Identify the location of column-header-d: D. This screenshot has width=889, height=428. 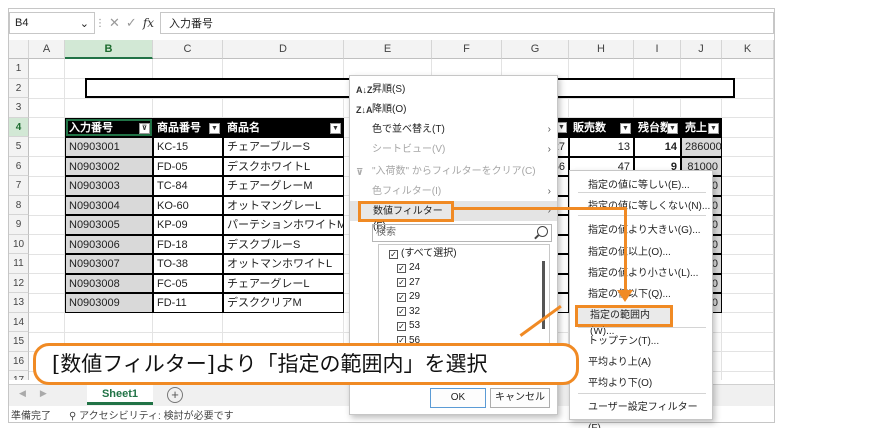
(283, 49).